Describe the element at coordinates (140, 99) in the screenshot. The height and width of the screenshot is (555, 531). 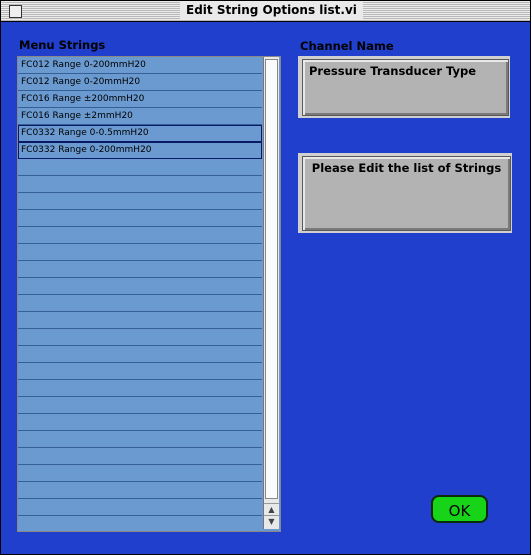
I see `list-item: FC016 Range ±200mmH20` at that location.